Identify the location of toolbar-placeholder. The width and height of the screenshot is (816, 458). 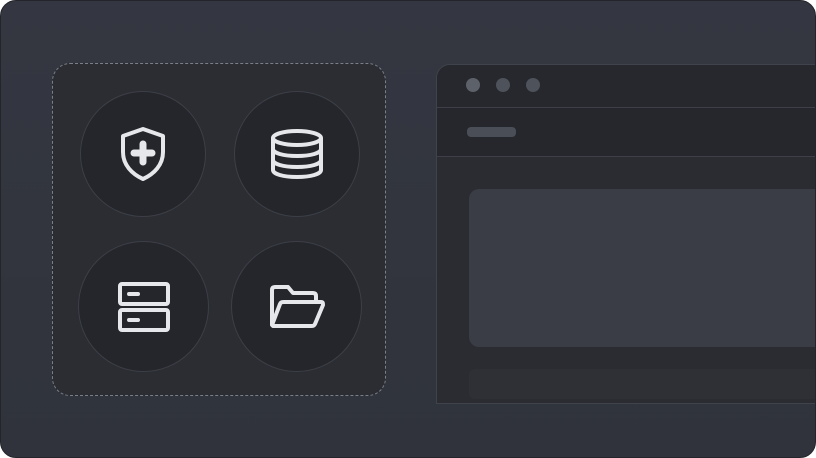
(491, 132).